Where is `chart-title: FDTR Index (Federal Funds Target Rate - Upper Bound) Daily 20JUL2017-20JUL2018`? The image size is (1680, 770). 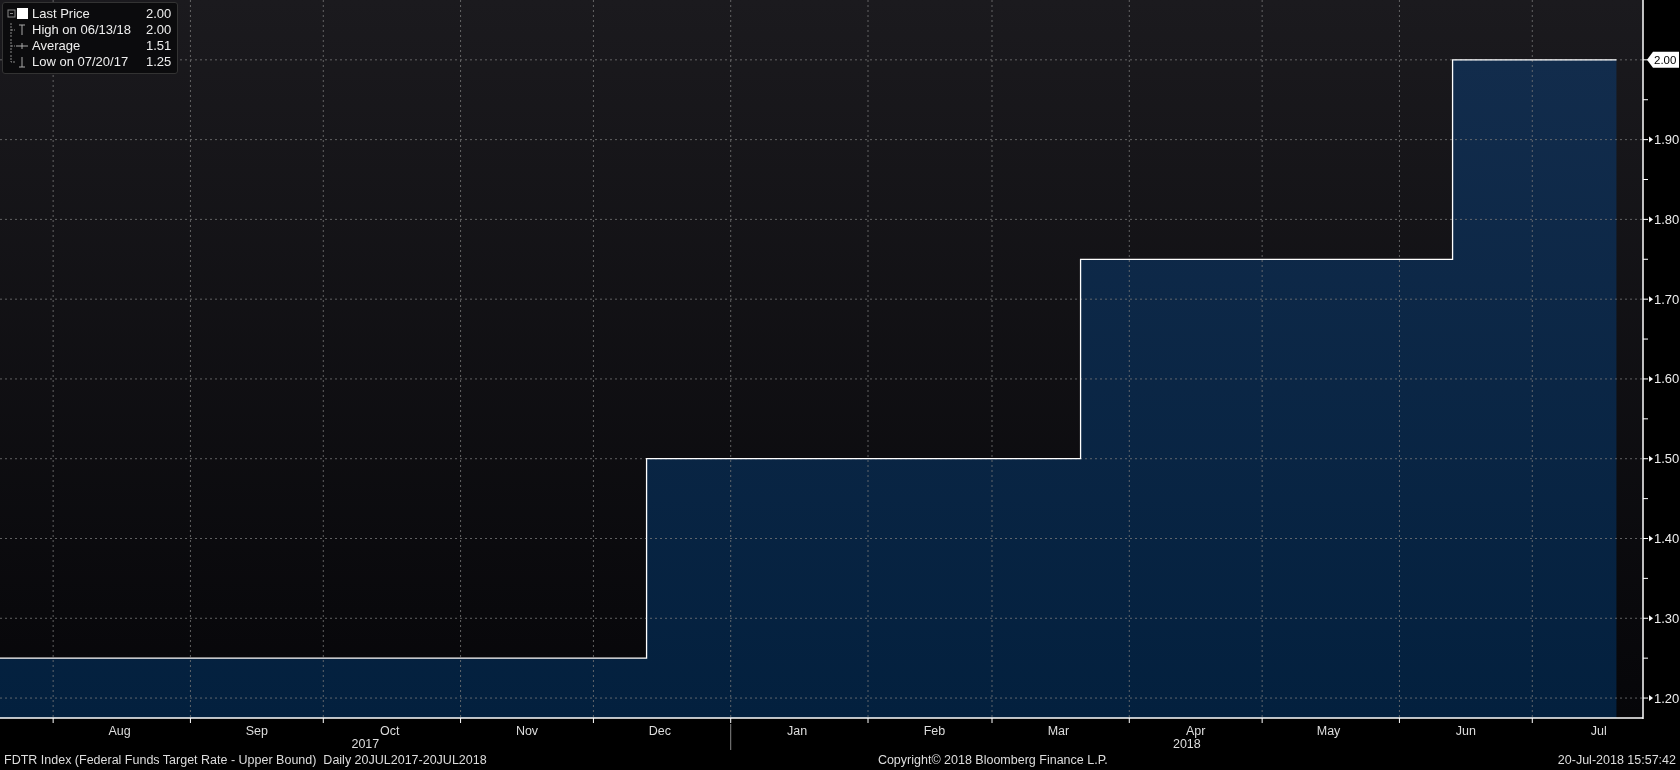 chart-title: FDTR Index (Federal Funds Target Rate - Upper Bound) Daily 20JUL2017-20JUL2018 is located at coordinates (245, 760).